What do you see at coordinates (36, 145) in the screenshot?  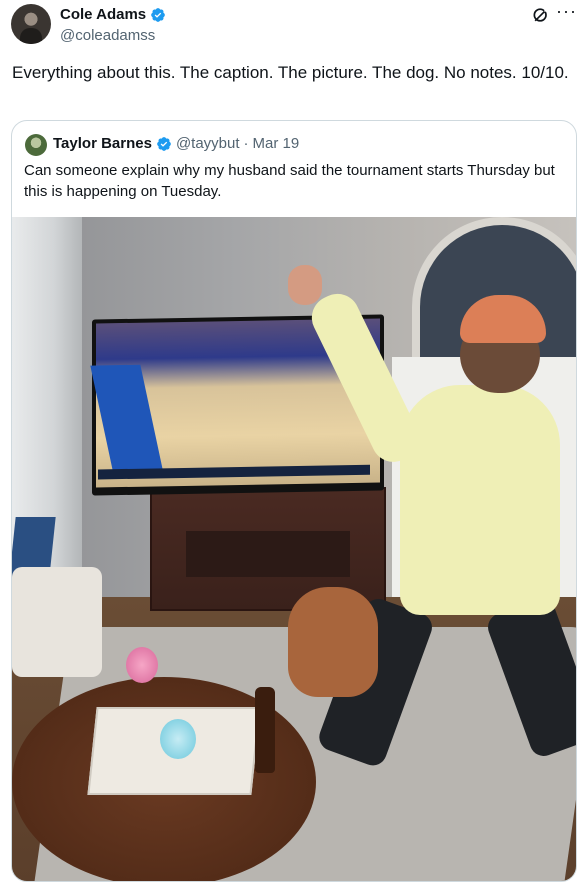 I see `quoted-author-avatar` at bounding box center [36, 145].